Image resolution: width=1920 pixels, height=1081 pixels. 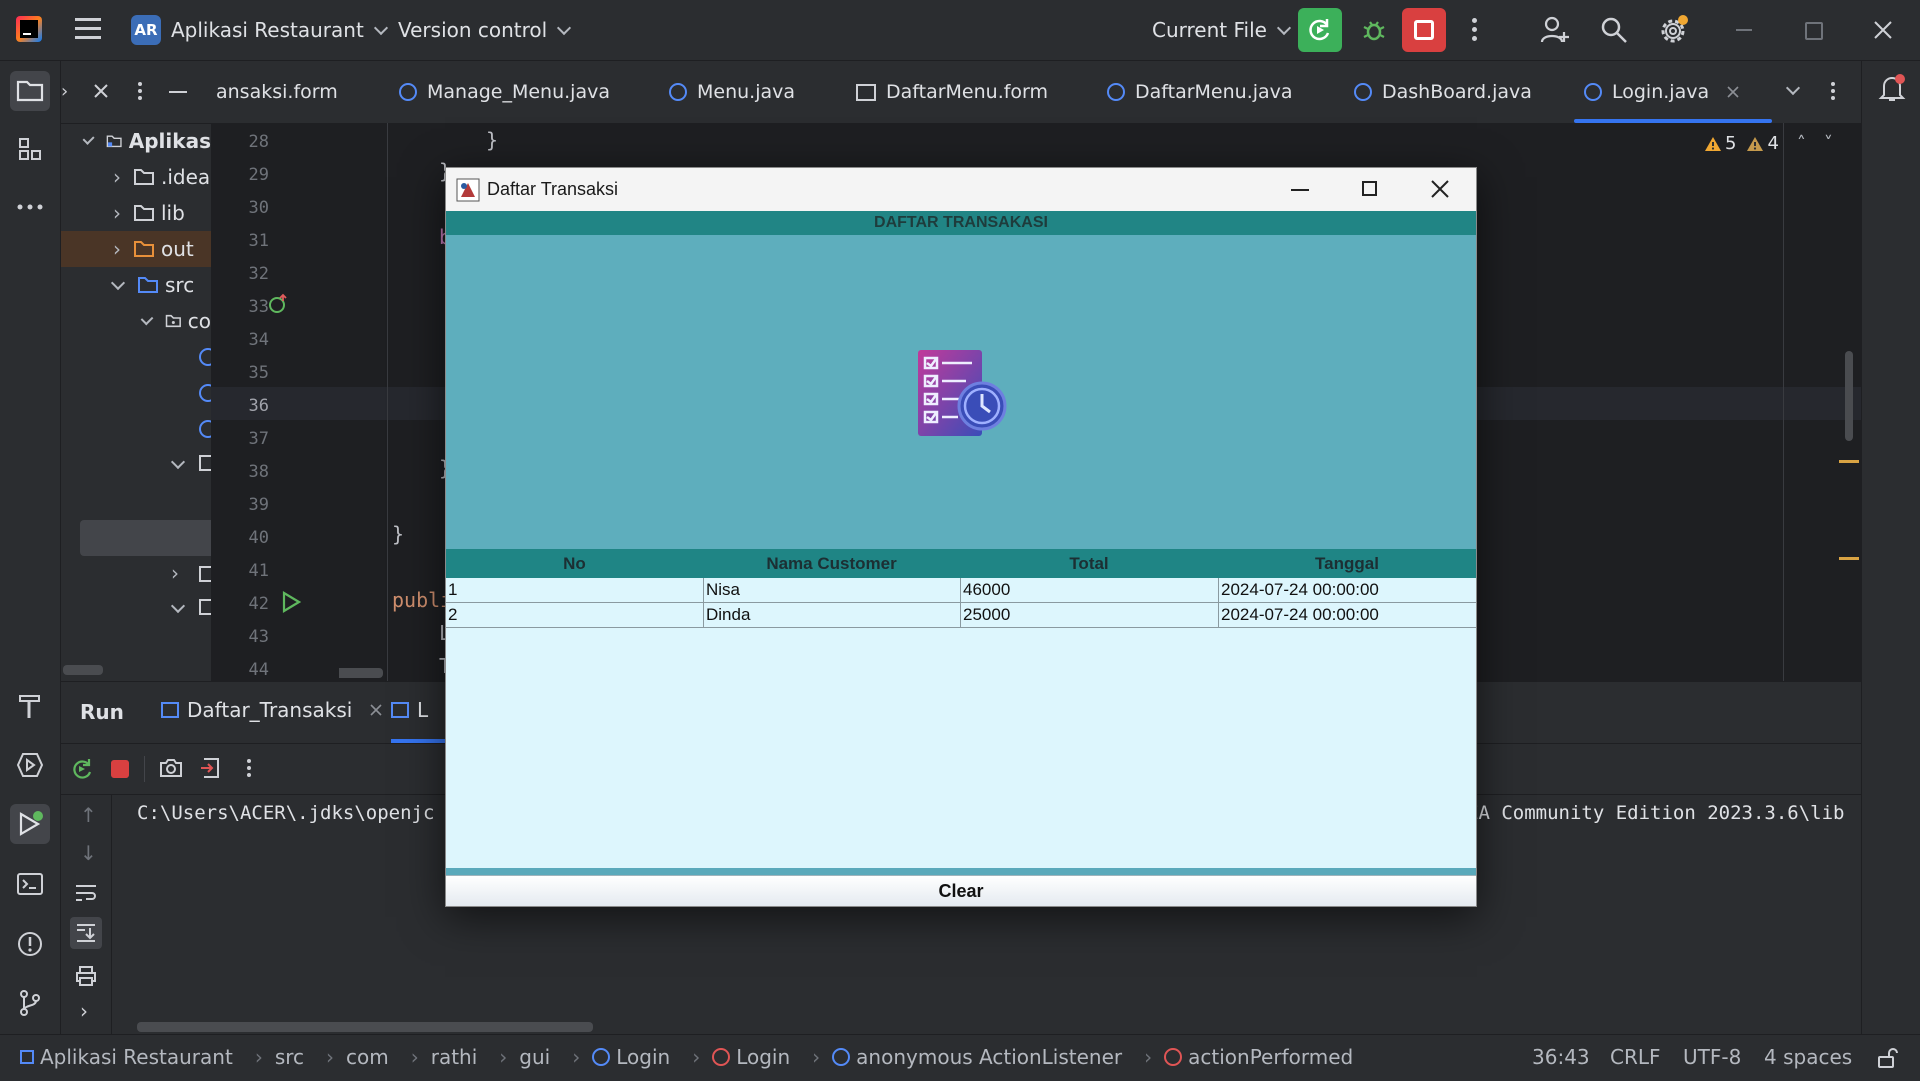 What do you see at coordinates (365, 1027) in the screenshot?
I see `console-horizontal-scrollbar` at bounding box center [365, 1027].